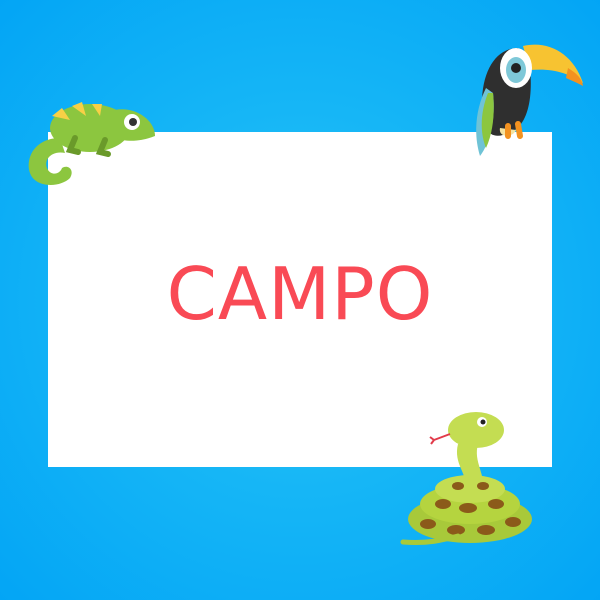  I want to click on card-word: CAMPO, so click(300, 294).